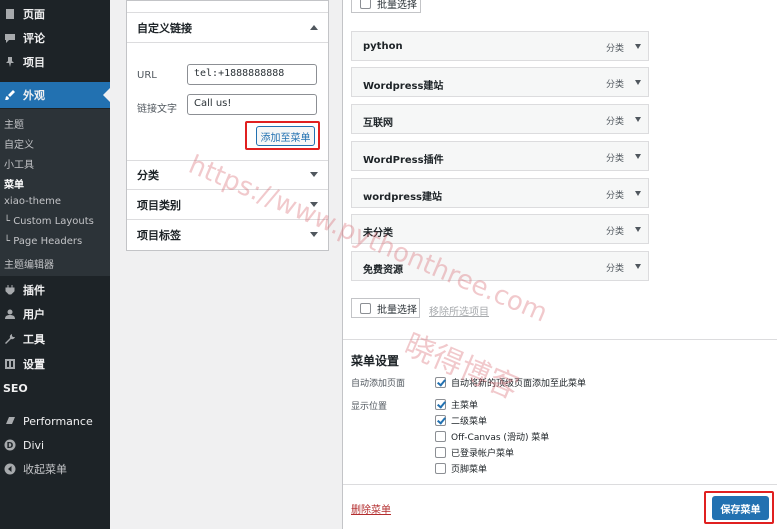 This screenshot has width=777, height=529. I want to click on menu-item: 免费资源 分类, so click(500, 266).